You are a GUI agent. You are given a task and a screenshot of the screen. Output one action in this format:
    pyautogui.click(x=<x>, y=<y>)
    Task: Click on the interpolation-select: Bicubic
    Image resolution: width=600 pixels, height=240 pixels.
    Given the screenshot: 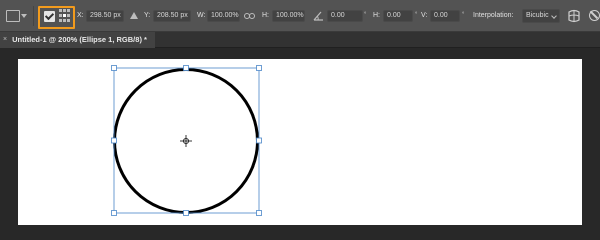 What is the action you would take?
    pyautogui.click(x=541, y=16)
    